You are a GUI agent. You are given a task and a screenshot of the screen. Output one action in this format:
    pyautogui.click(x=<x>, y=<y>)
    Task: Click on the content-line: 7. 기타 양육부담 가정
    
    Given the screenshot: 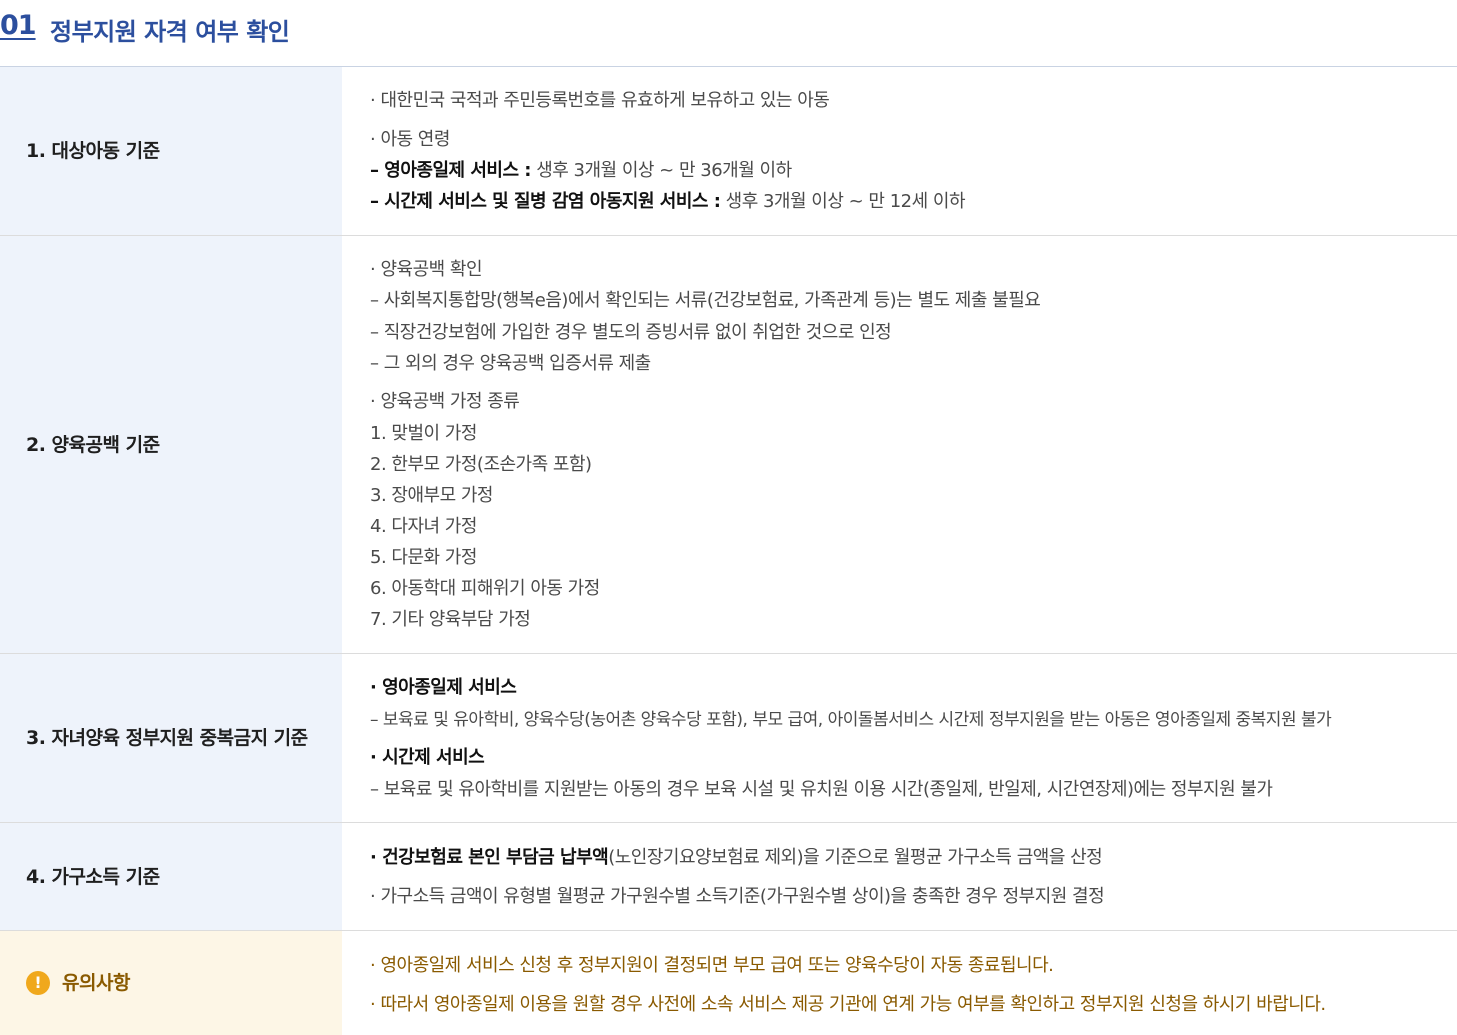 What is the action you would take?
    pyautogui.click(x=450, y=619)
    